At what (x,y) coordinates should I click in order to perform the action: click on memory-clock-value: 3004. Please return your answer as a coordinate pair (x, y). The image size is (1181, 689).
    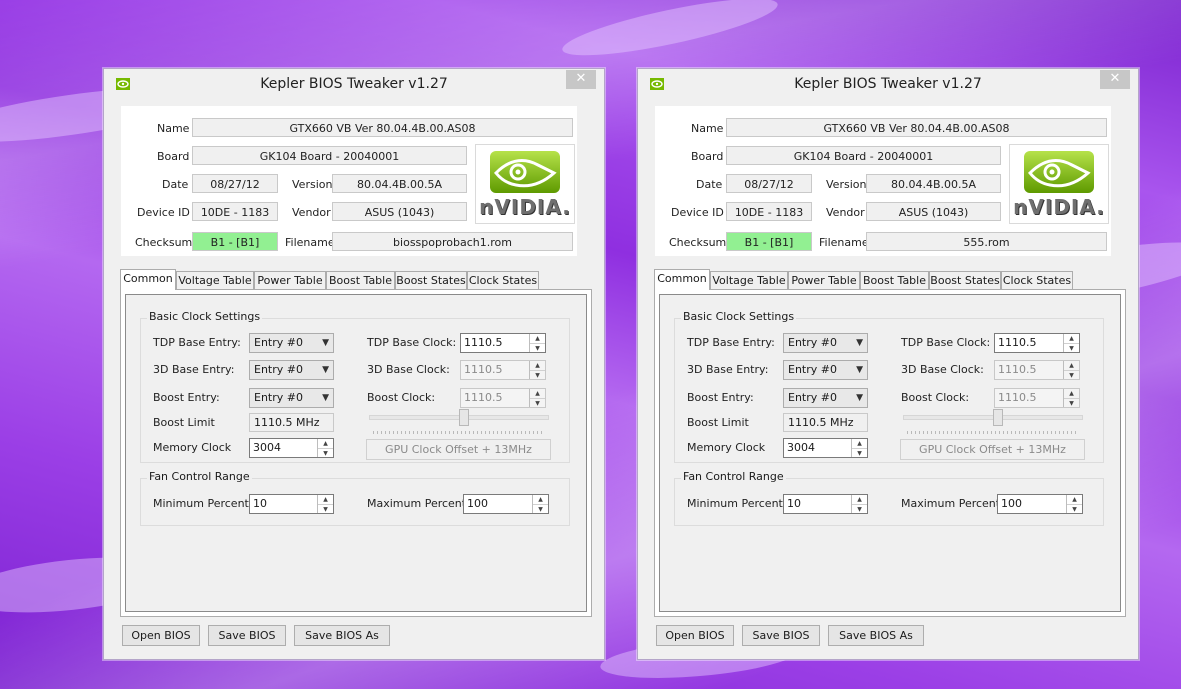
    Looking at the image, I should click on (801, 447).